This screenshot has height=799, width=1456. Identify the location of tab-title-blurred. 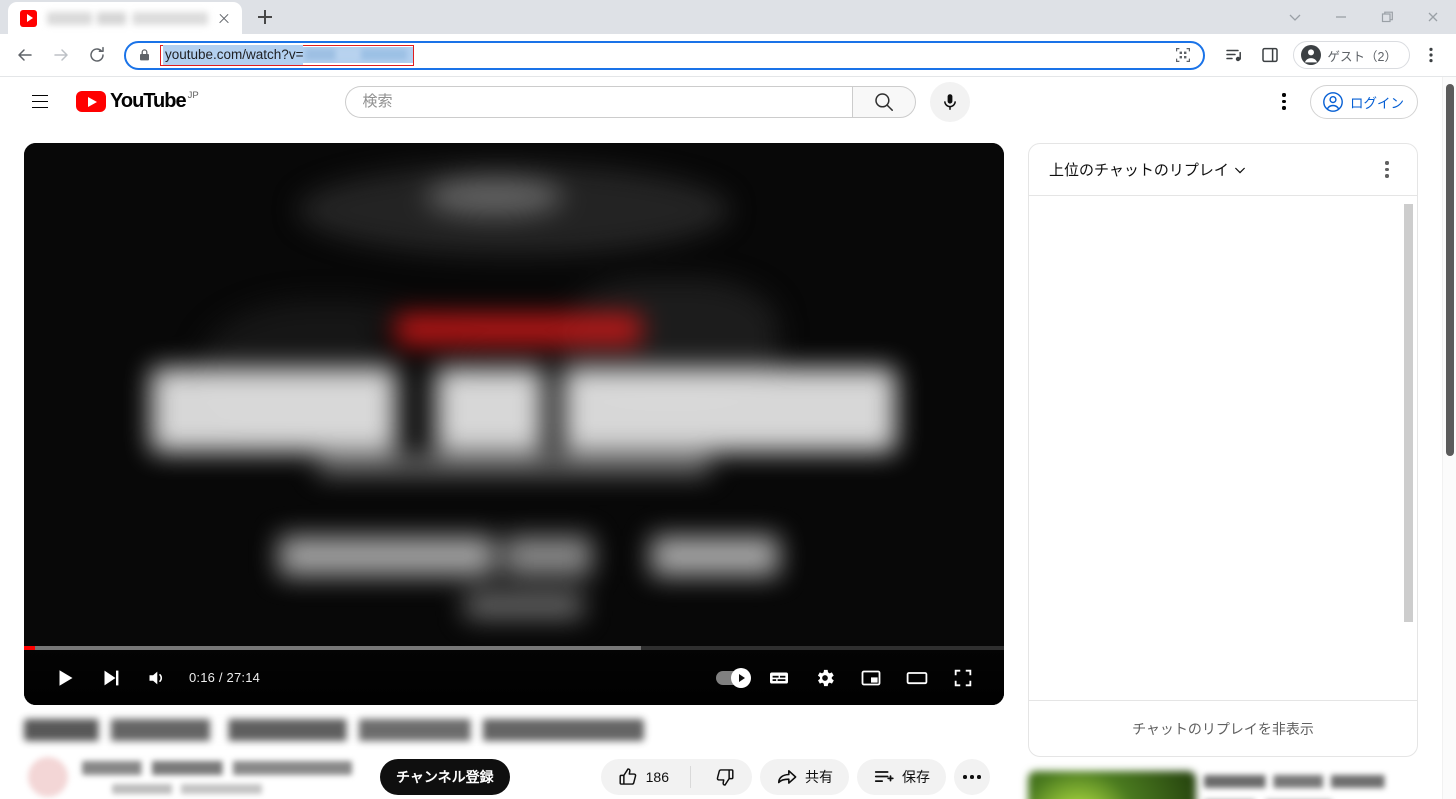
(127, 18).